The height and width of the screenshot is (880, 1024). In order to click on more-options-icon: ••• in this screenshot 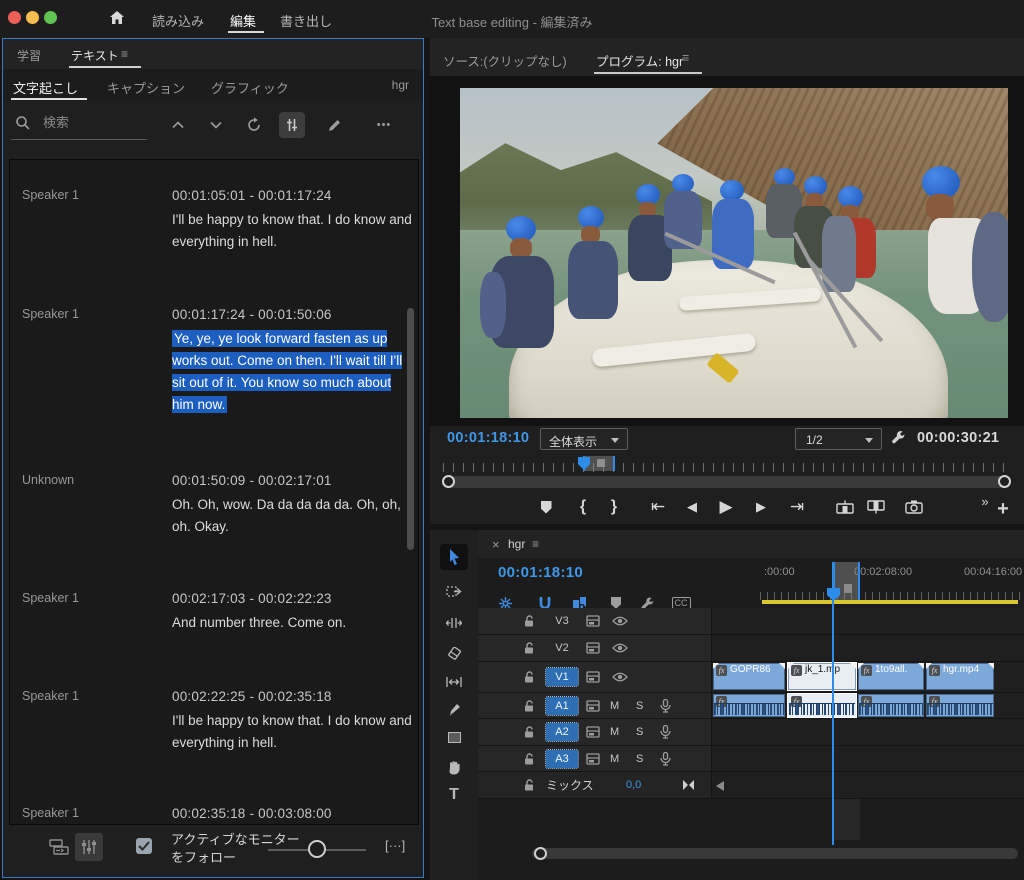, I will do `click(384, 125)`.